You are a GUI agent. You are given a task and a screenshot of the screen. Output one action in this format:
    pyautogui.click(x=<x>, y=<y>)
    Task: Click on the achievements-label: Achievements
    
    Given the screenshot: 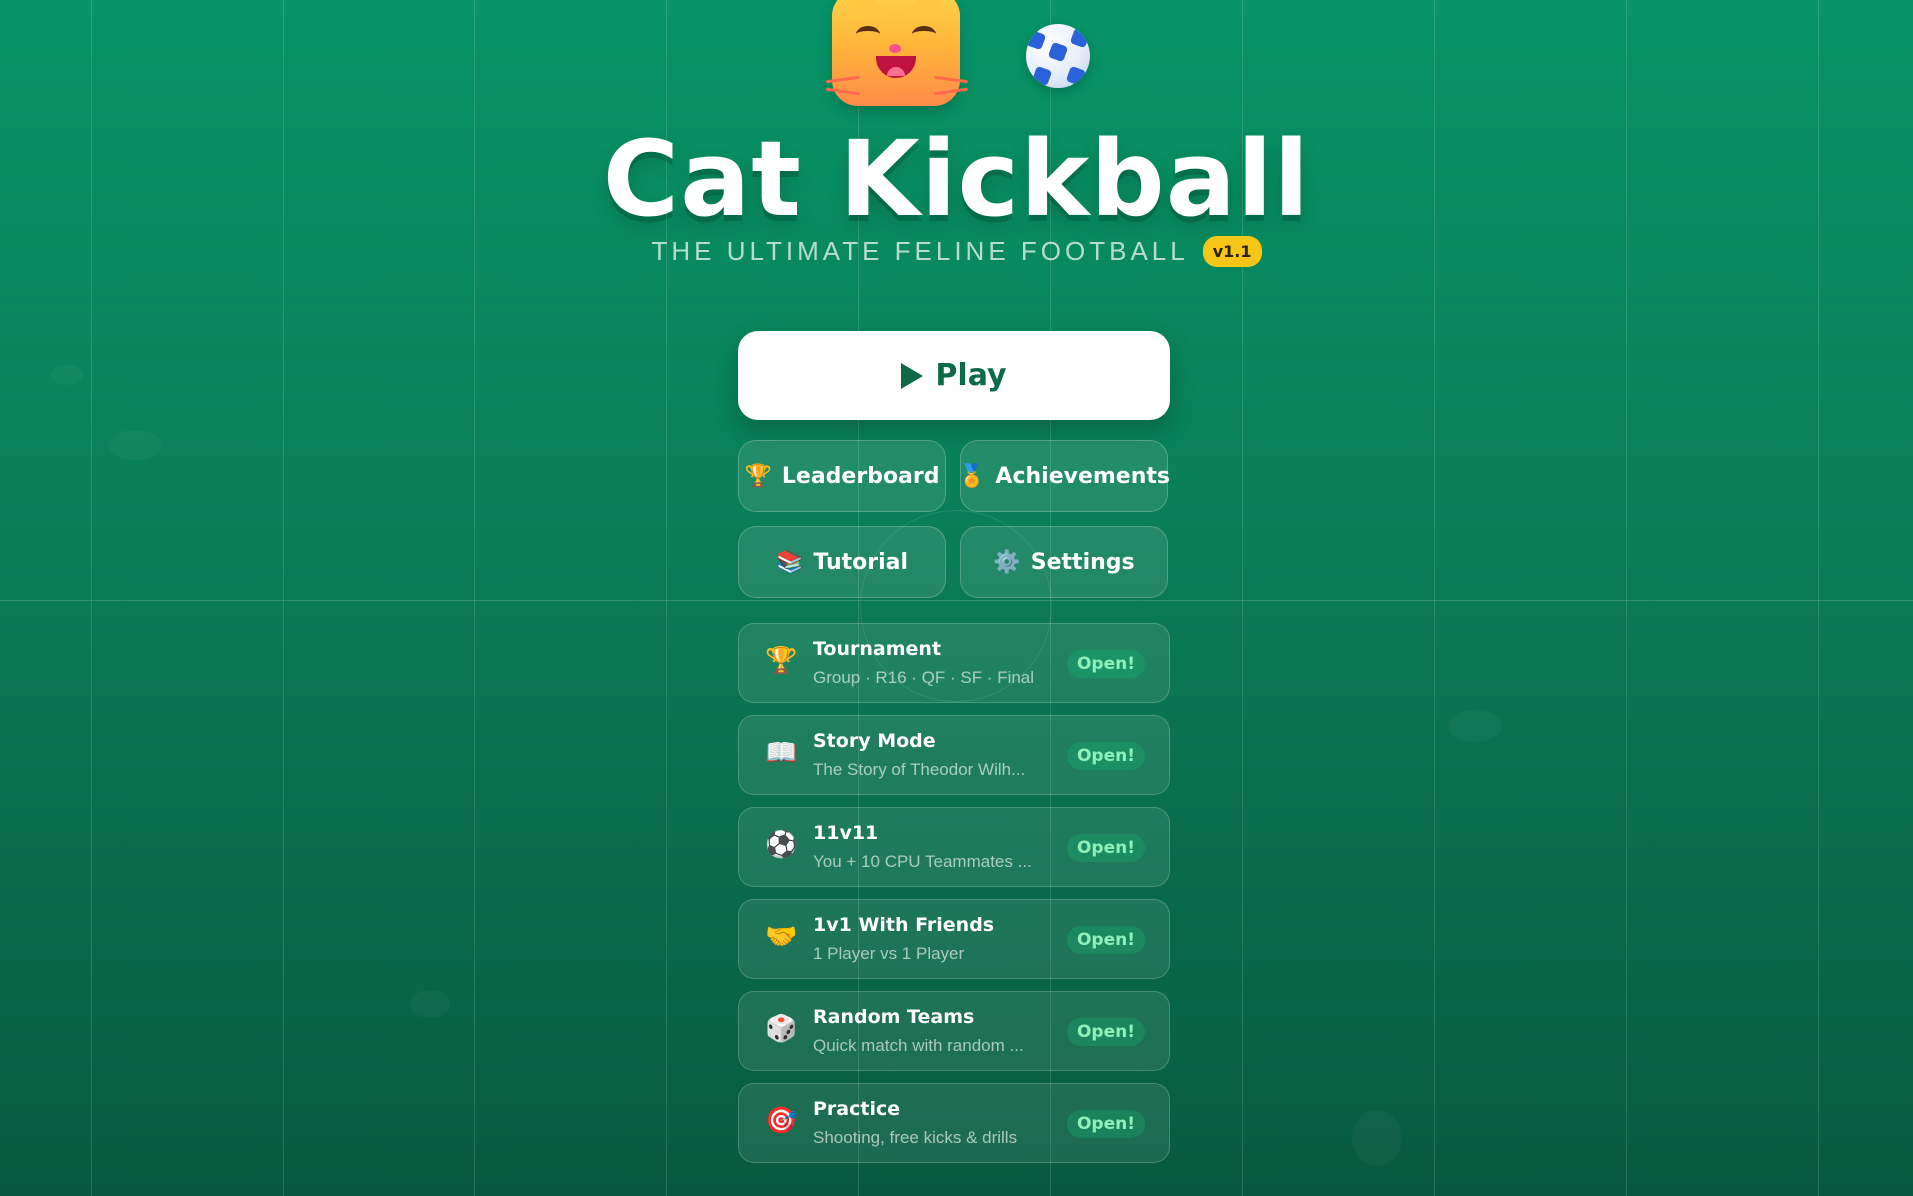 What is the action you would take?
    pyautogui.click(x=1082, y=476)
    